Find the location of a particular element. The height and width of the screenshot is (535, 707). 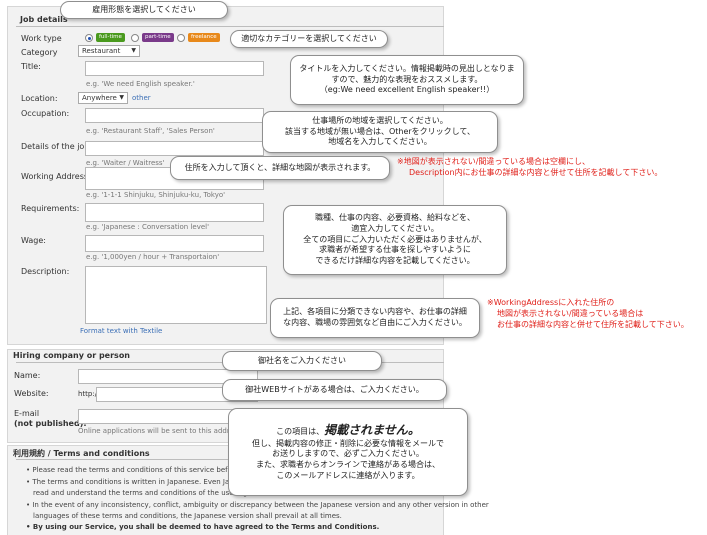

location-select: Anywhere ▼ is located at coordinates (103, 98).